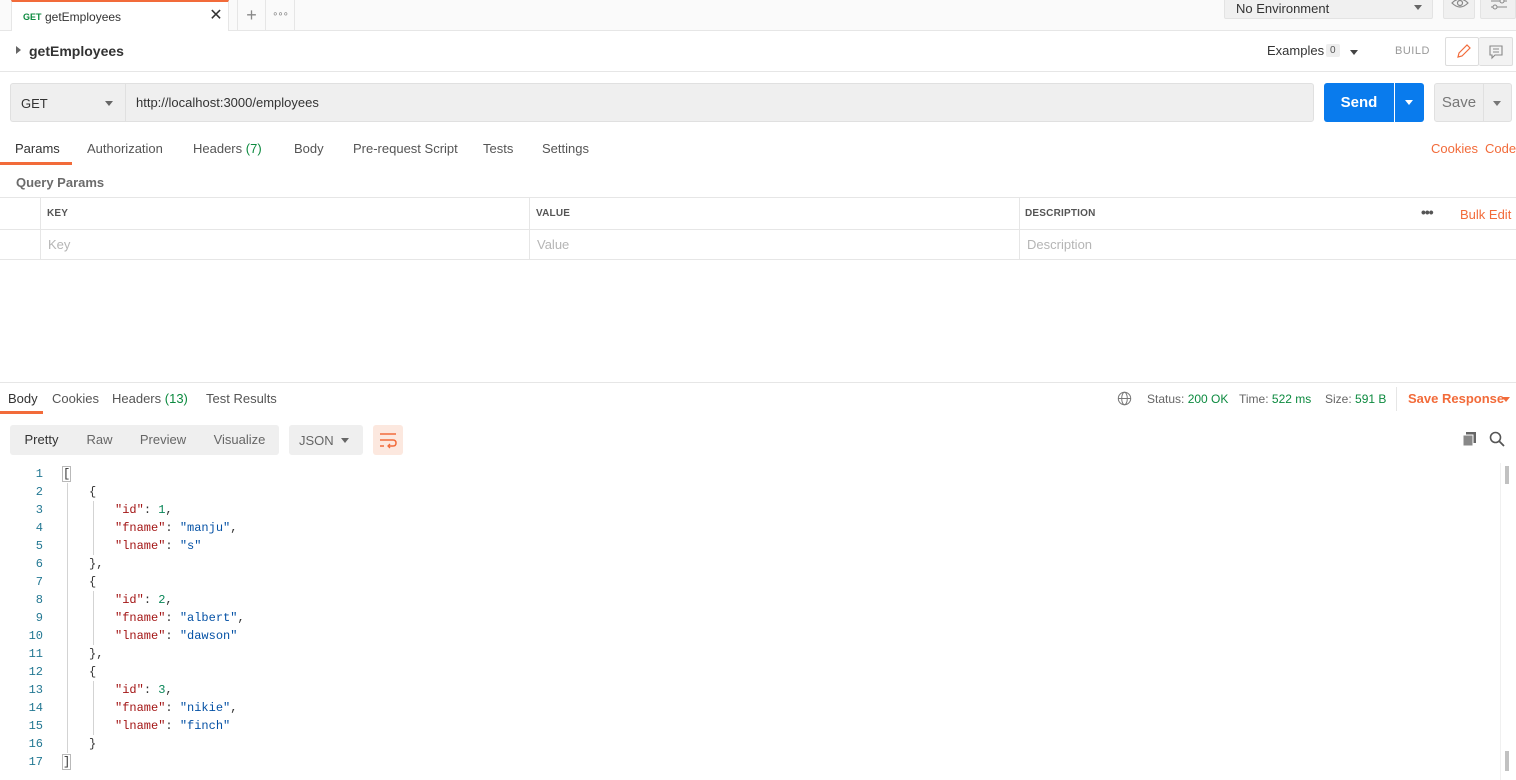 This screenshot has height=780, width=1516. I want to click on globe-icon, so click(1124, 398).